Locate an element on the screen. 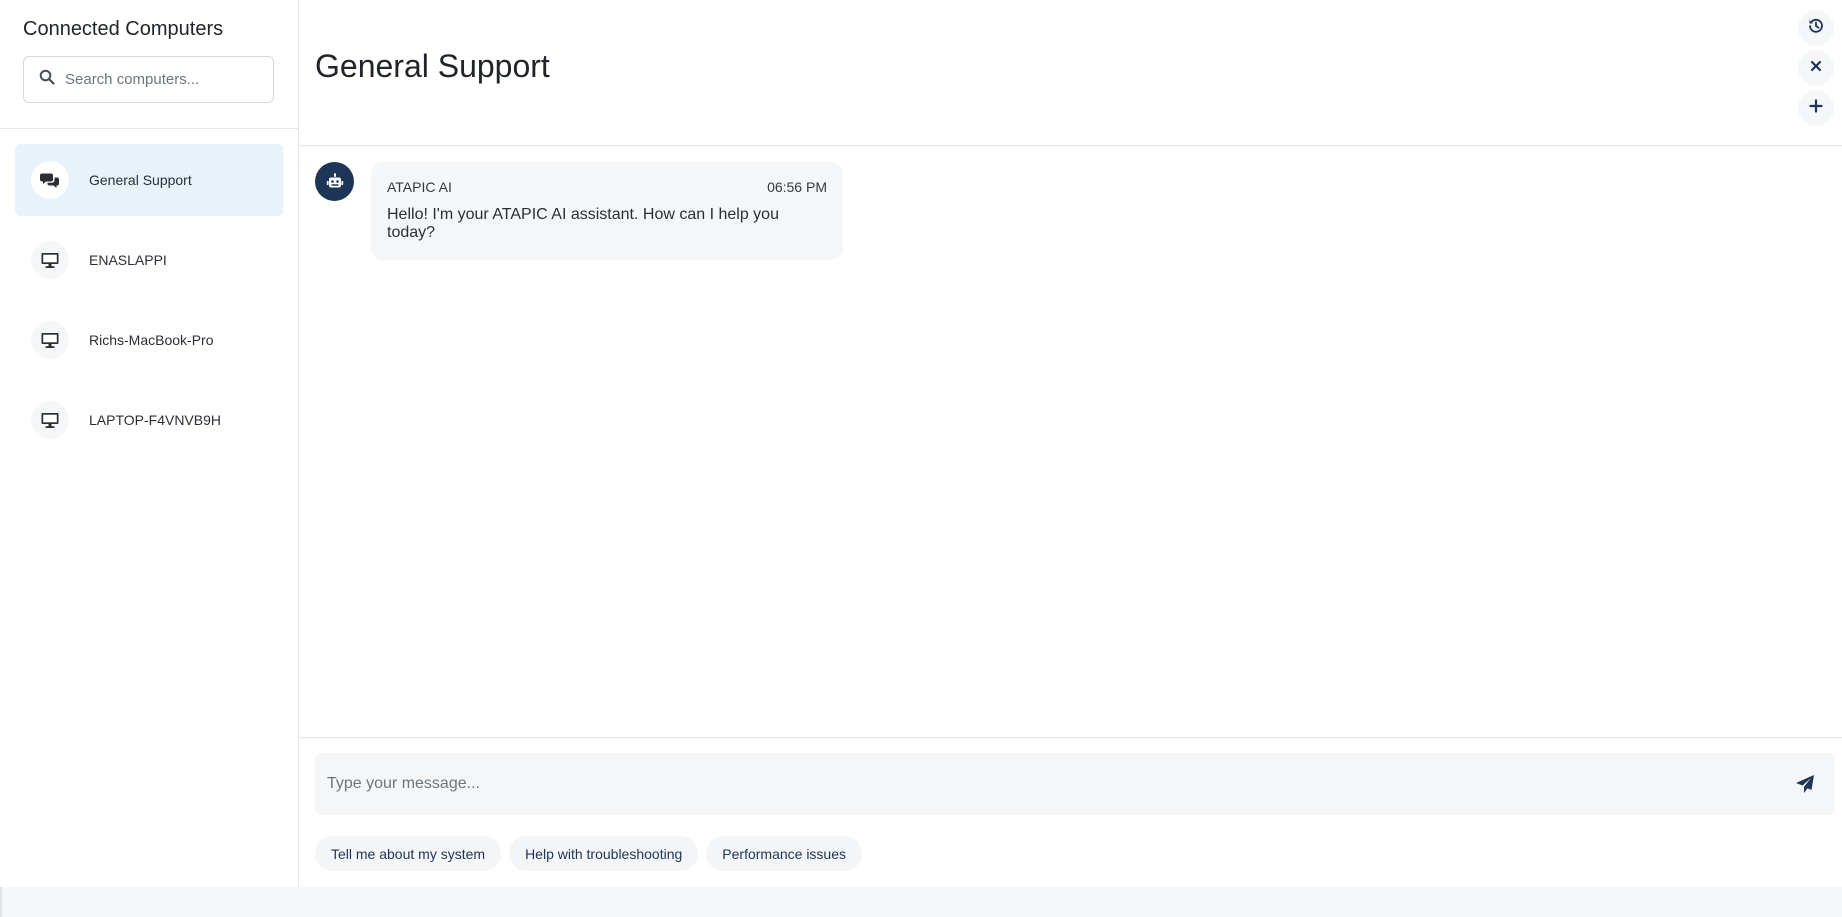  sidebar-item-label: General Support is located at coordinates (140, 180).